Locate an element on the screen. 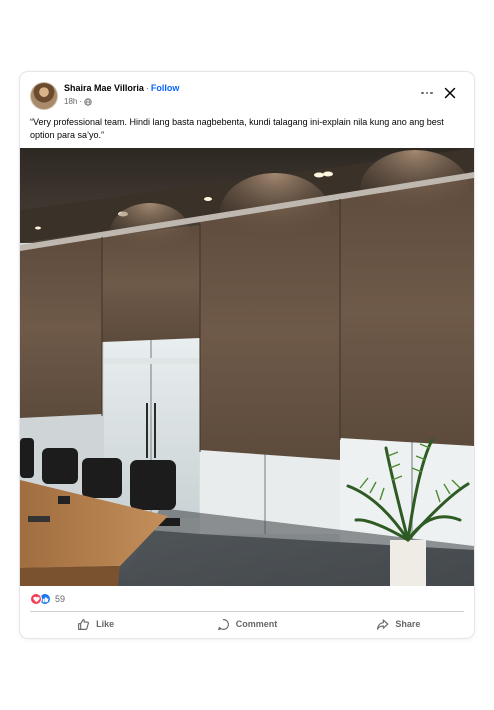 Image resolution: width=494 pixels, height=710 pixels. share-icon is located at coordinates (383, 624).